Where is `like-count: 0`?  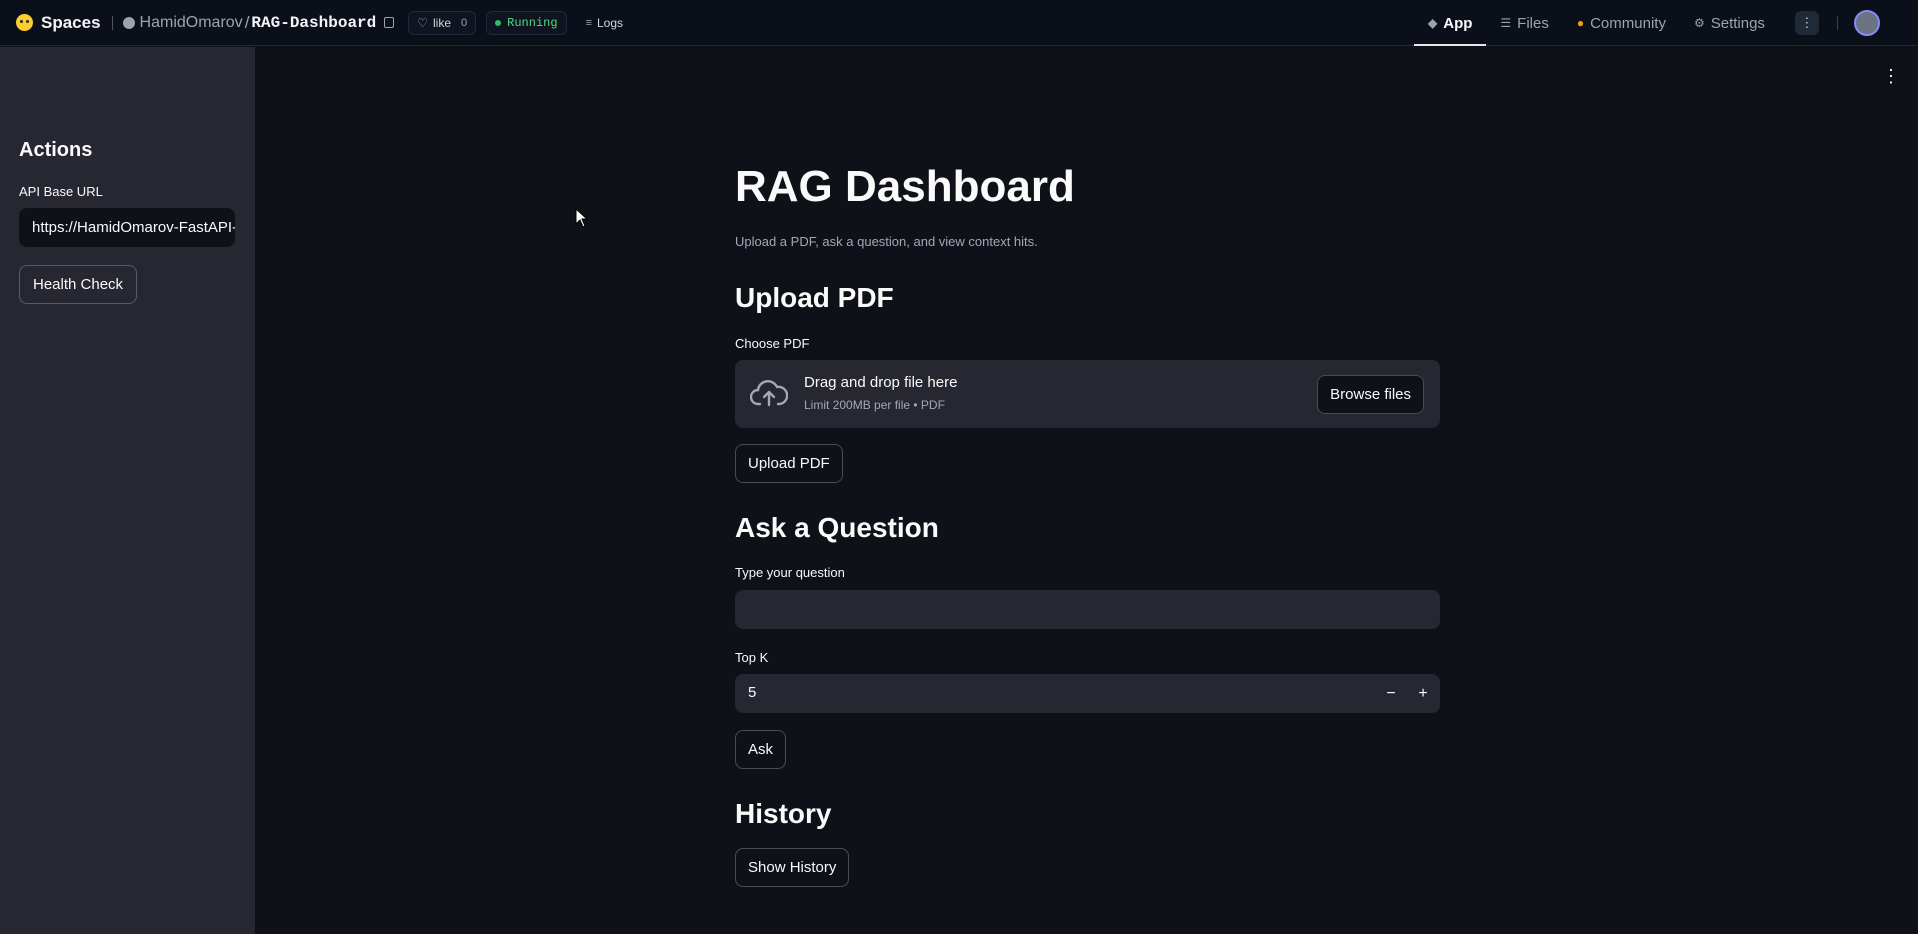
like-count: 0 is located at coordinates (464, 22).